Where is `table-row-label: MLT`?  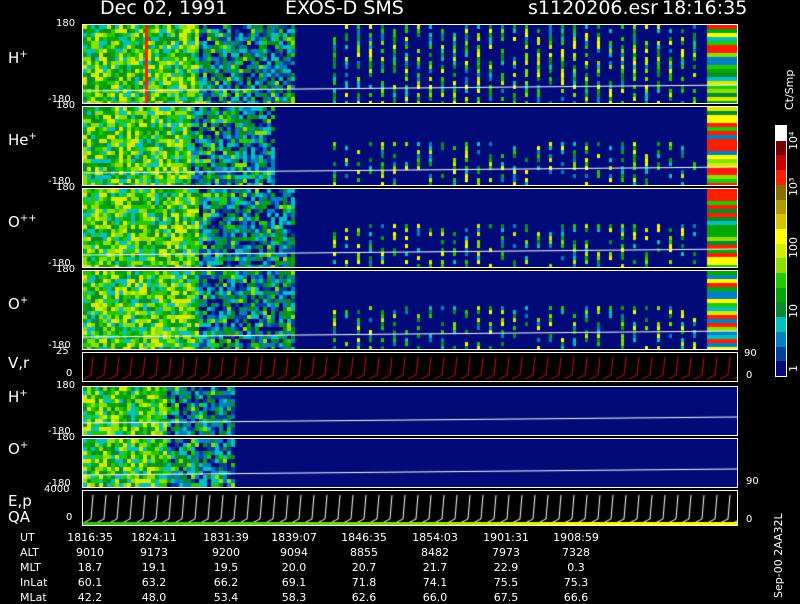
table-row-label: MLT is located at coordinates (30, 567).